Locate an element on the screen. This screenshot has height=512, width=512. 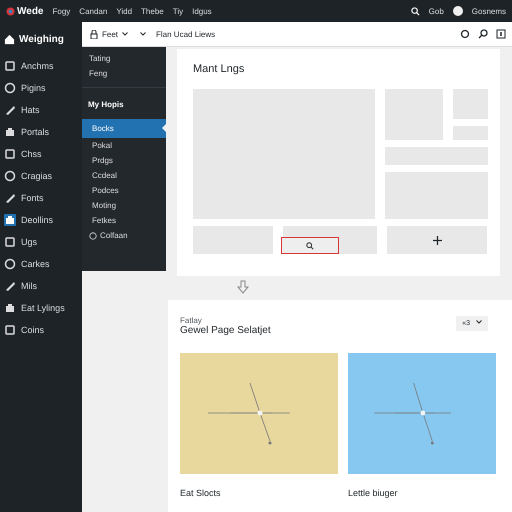
user-name: Gosnems is located at coordinates (489, 11).